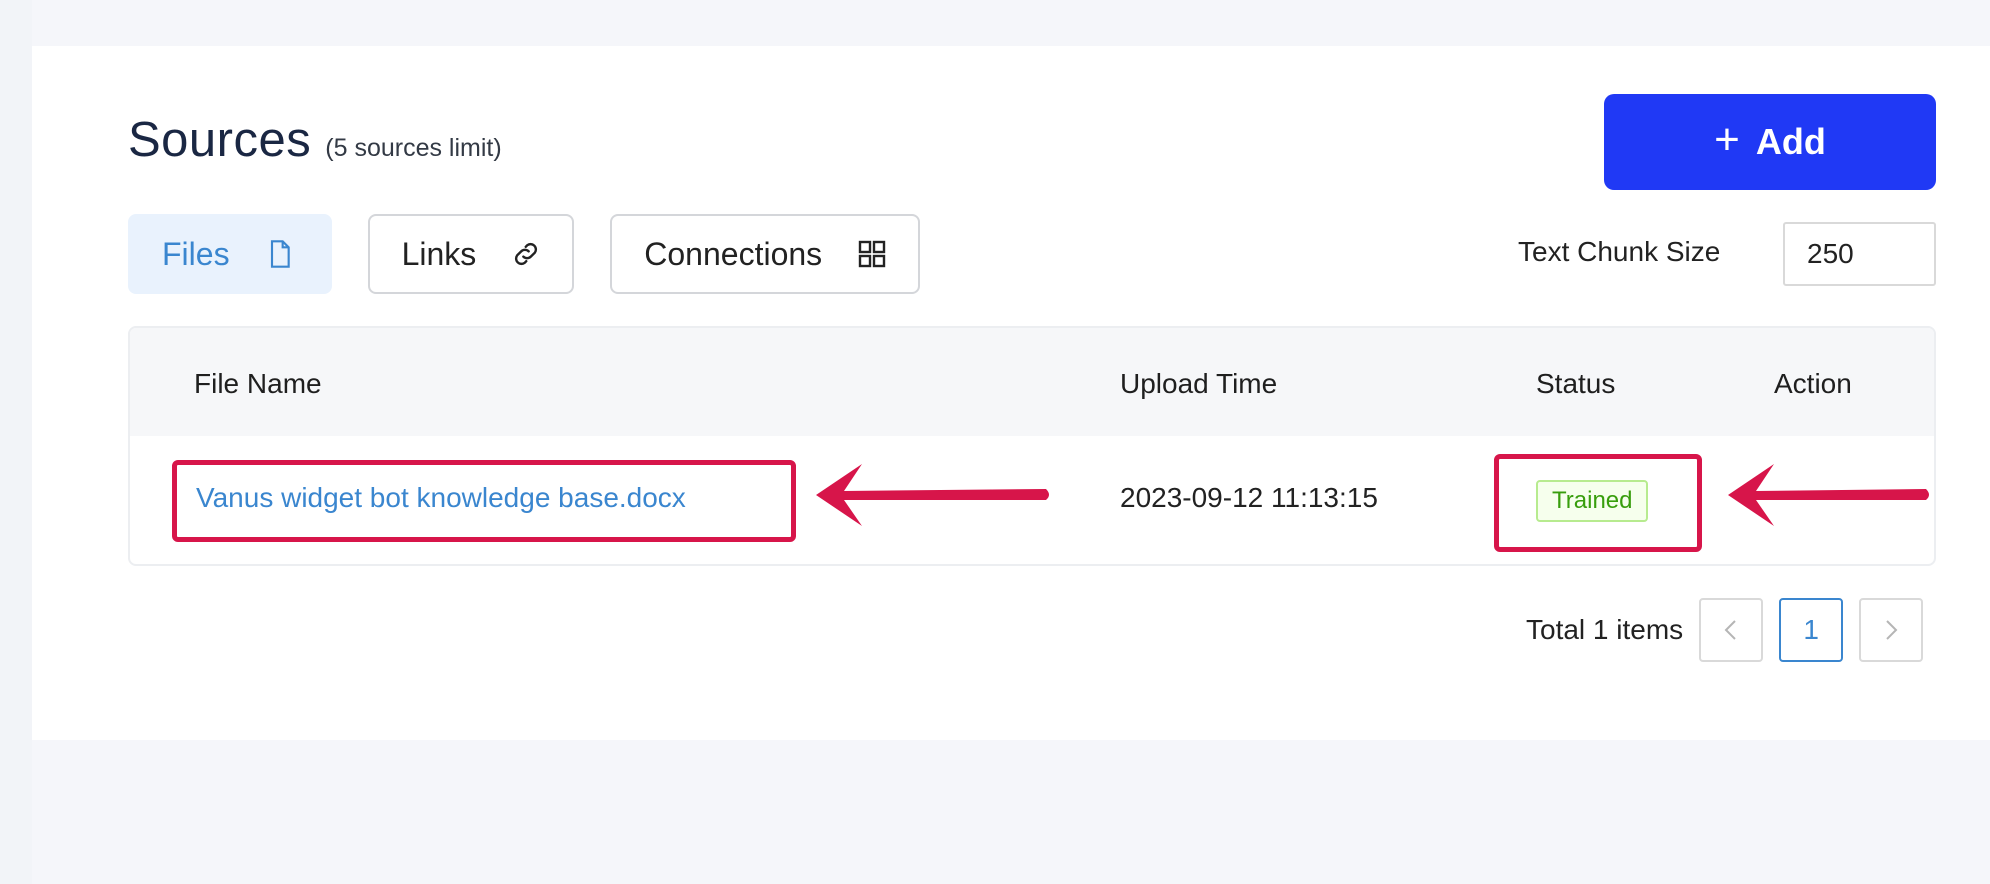 The height and width of the screenshot is (884, 1990). Describe the element at coordinates (1576, 383) in the screenshot. I see `column-header-status: Status` at that location.